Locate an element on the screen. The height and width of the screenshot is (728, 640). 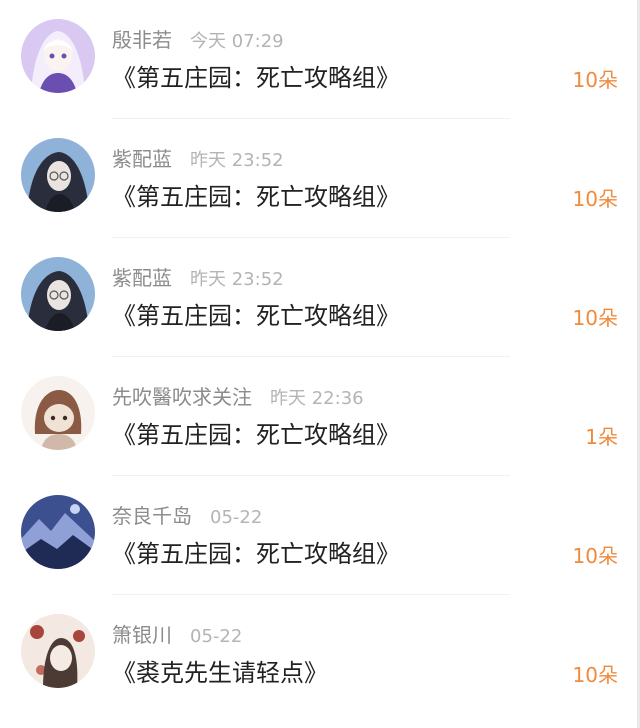
record-meta: 箫银川 05-22 is located at coordinates (177, 633).